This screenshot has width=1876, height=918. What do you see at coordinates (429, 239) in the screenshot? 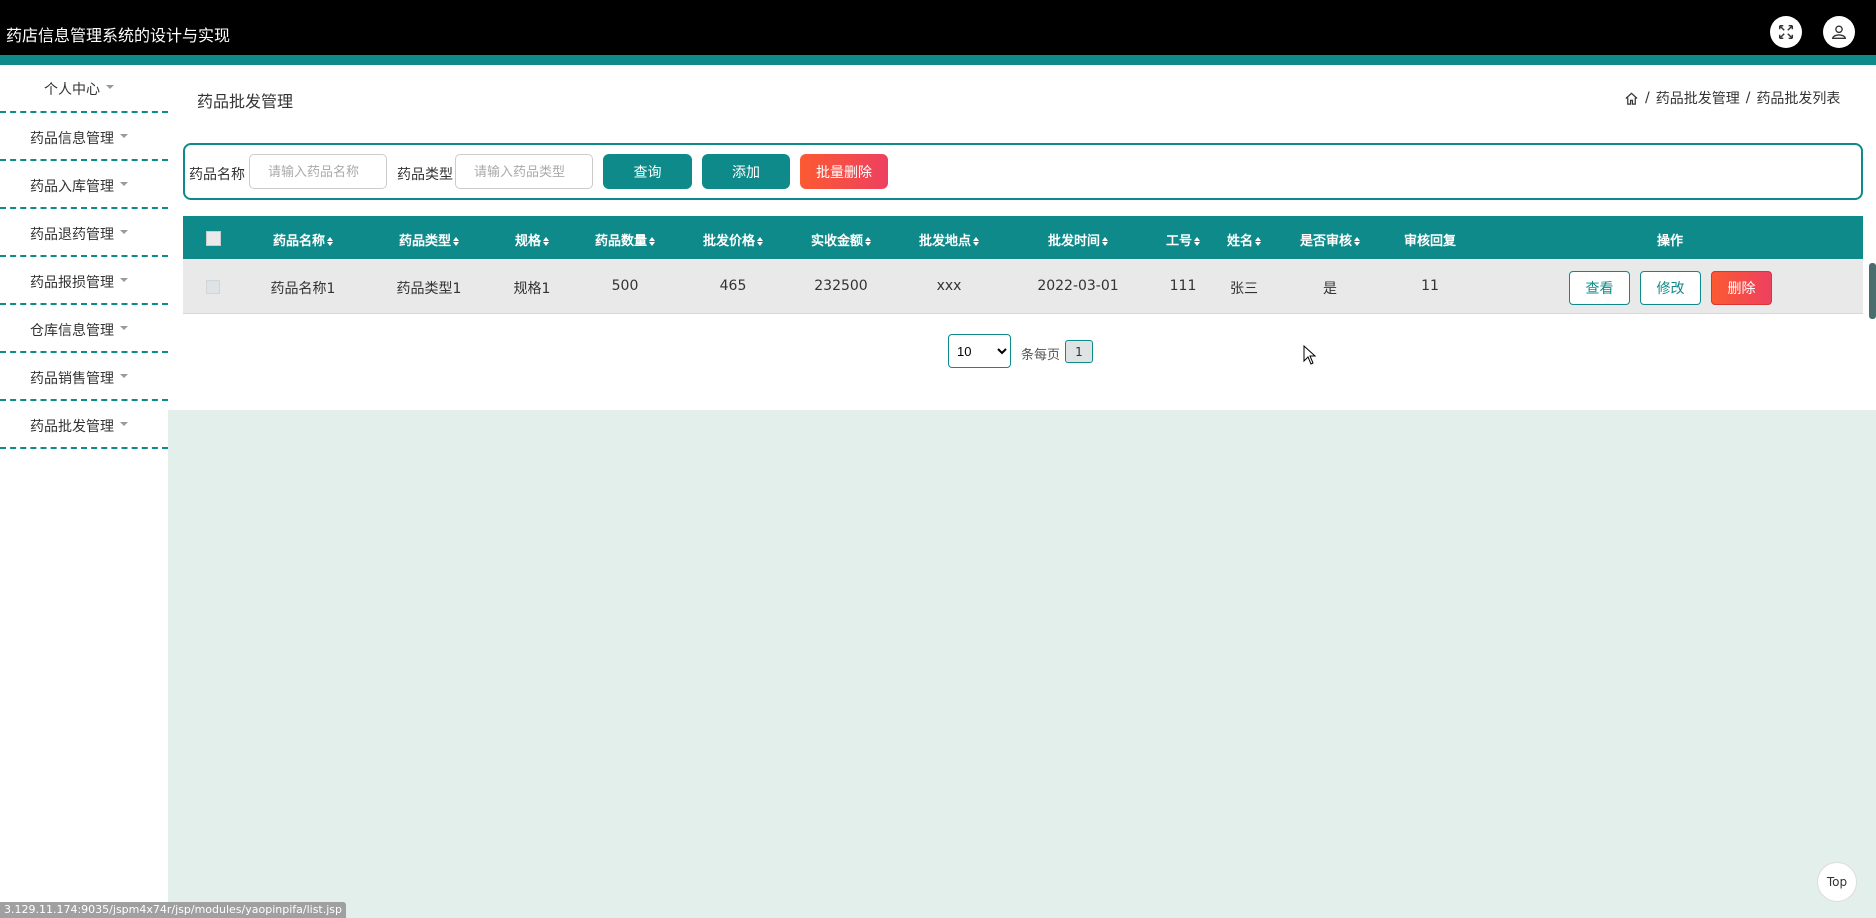
I see `column-header-drug-type: 药品类型` at bounding box center [429, 239].